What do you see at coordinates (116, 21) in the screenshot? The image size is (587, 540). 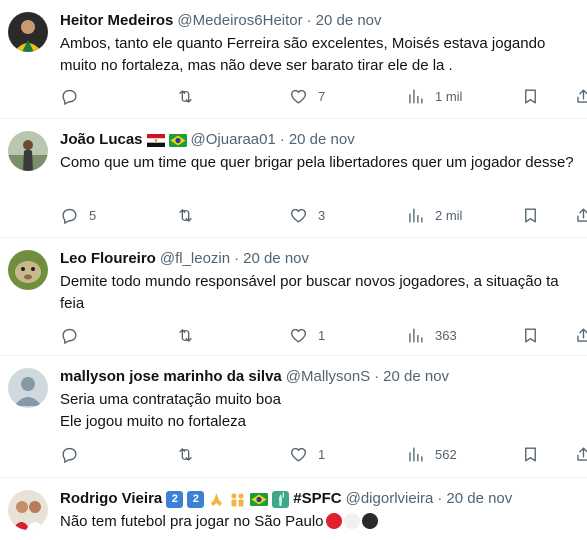 I see `author-name: Heitor Medeiros` at bounding box center [116, 21].